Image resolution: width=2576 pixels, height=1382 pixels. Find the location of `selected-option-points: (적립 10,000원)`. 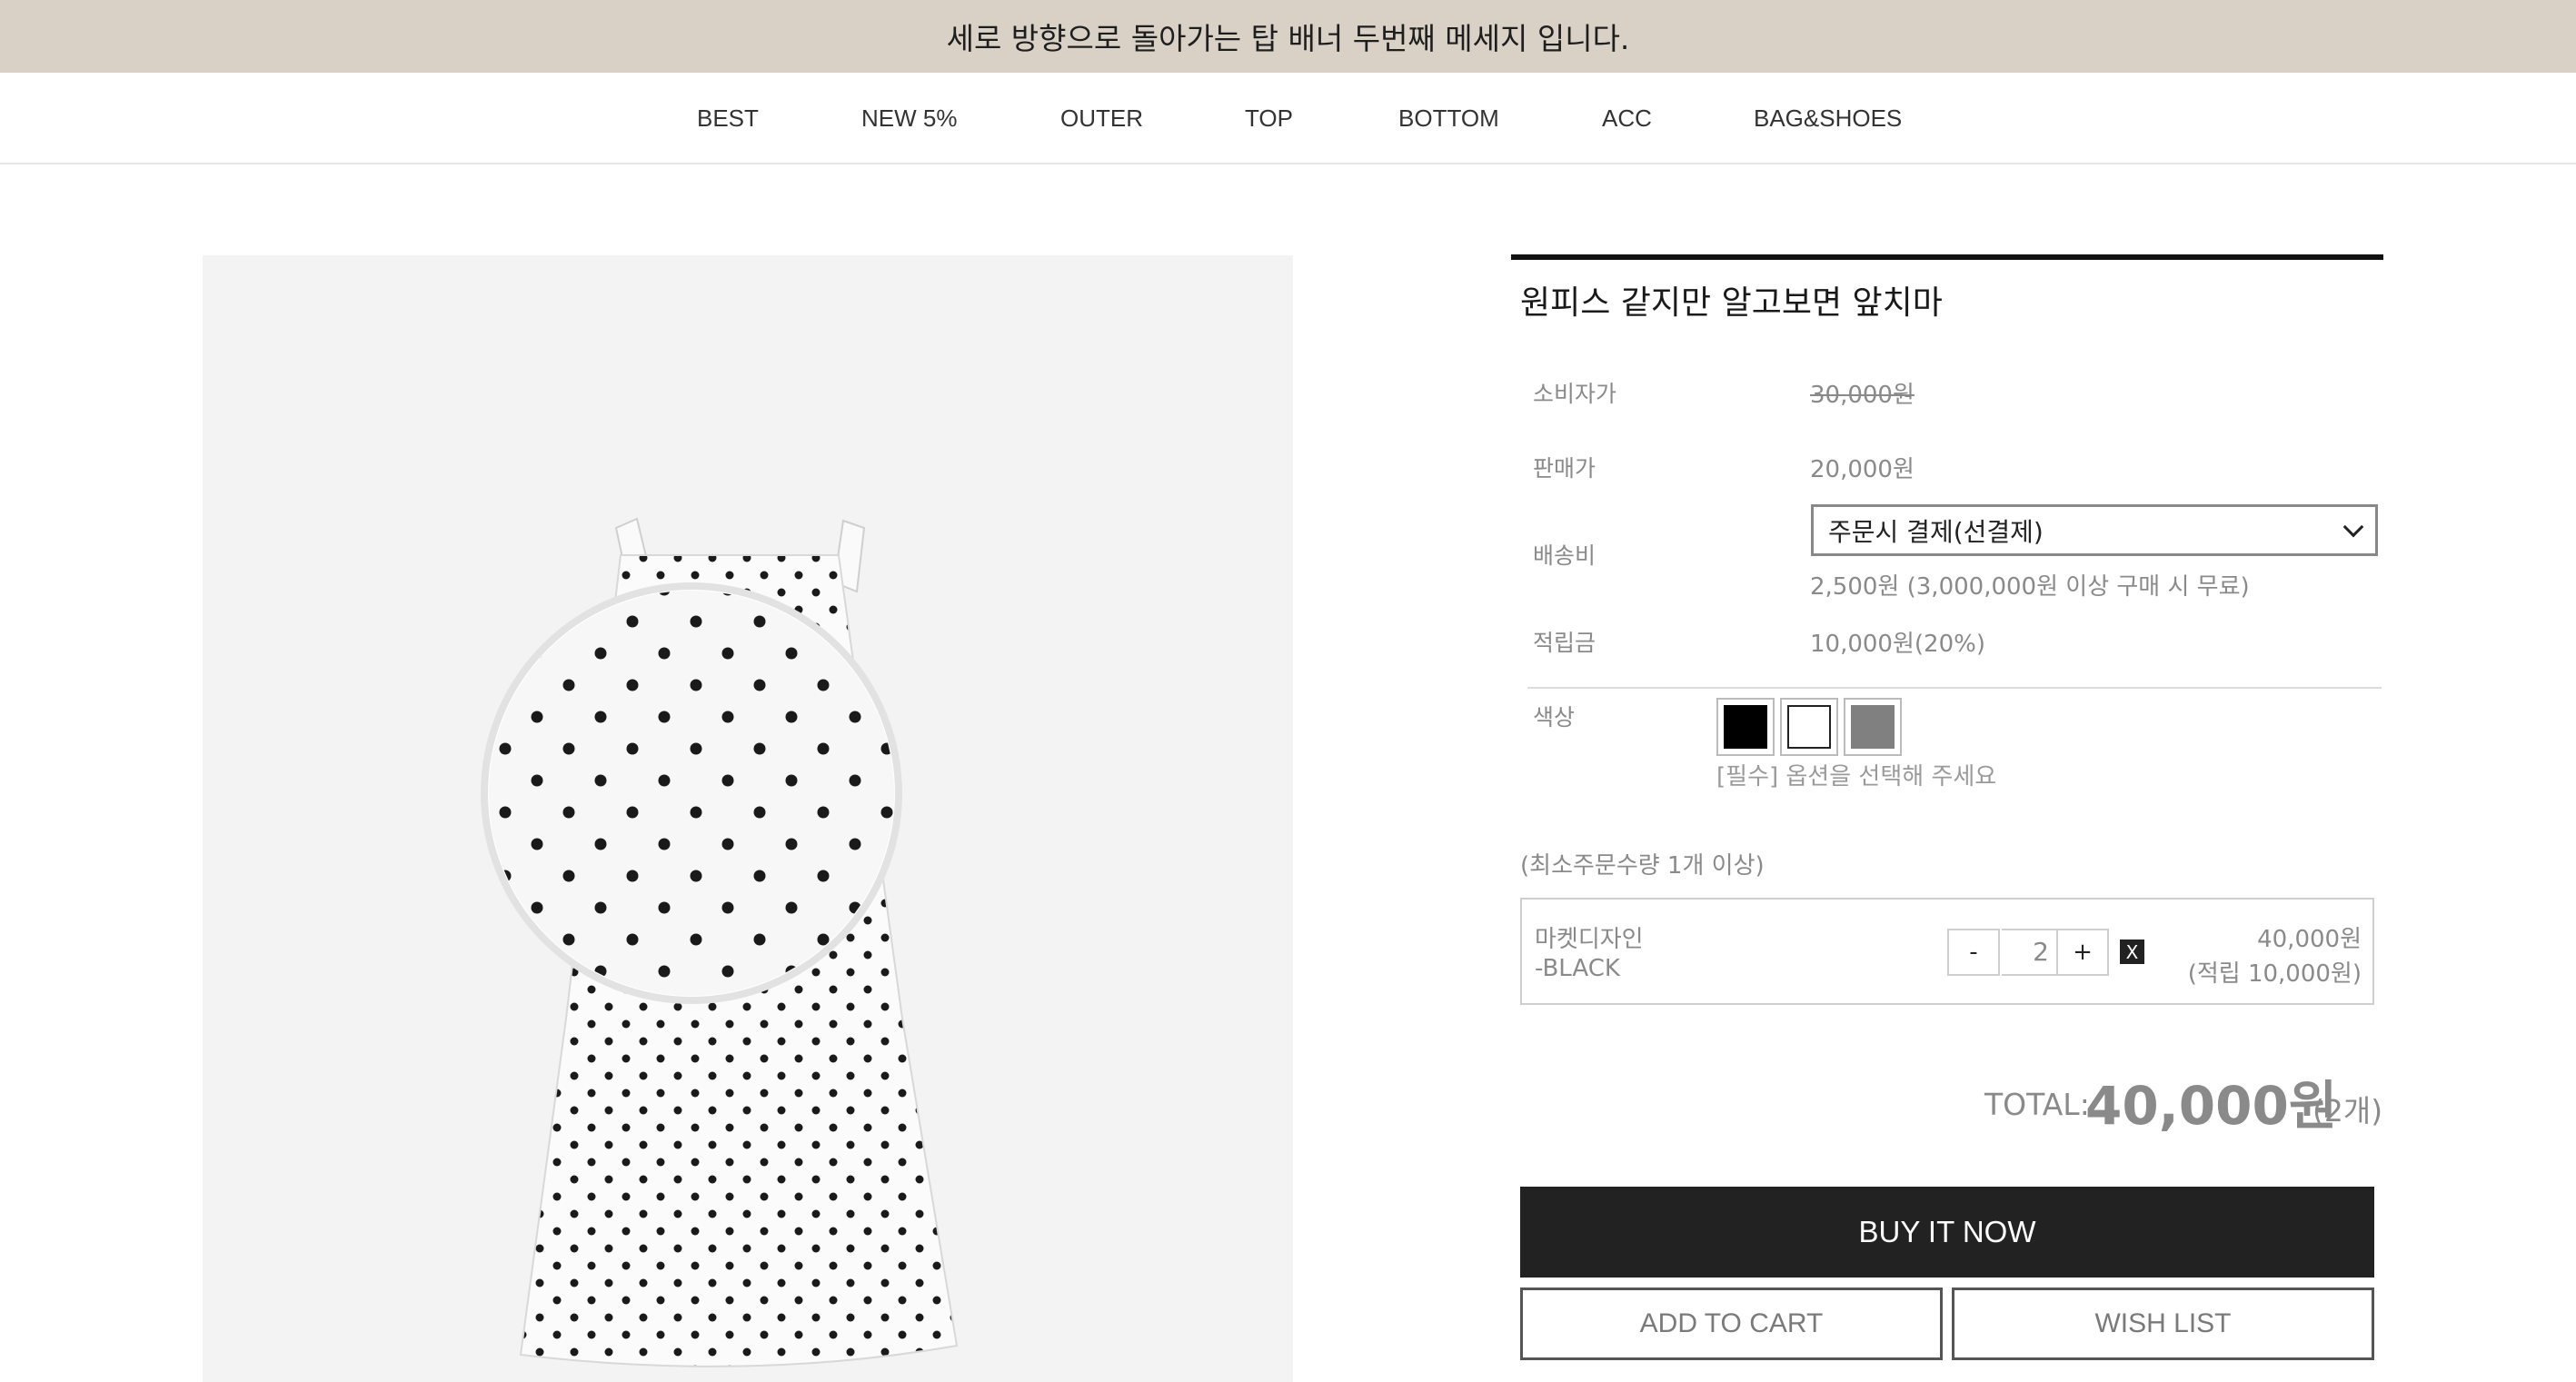

selected-option-points: (적립 10,000원) is located at coordinates (2274, 974).